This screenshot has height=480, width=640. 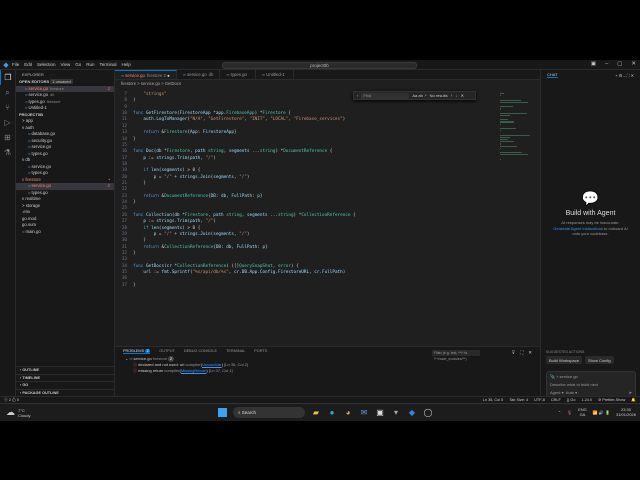 I want to click on menu-item-terminal: Terminal, so click(x=108, y=64).